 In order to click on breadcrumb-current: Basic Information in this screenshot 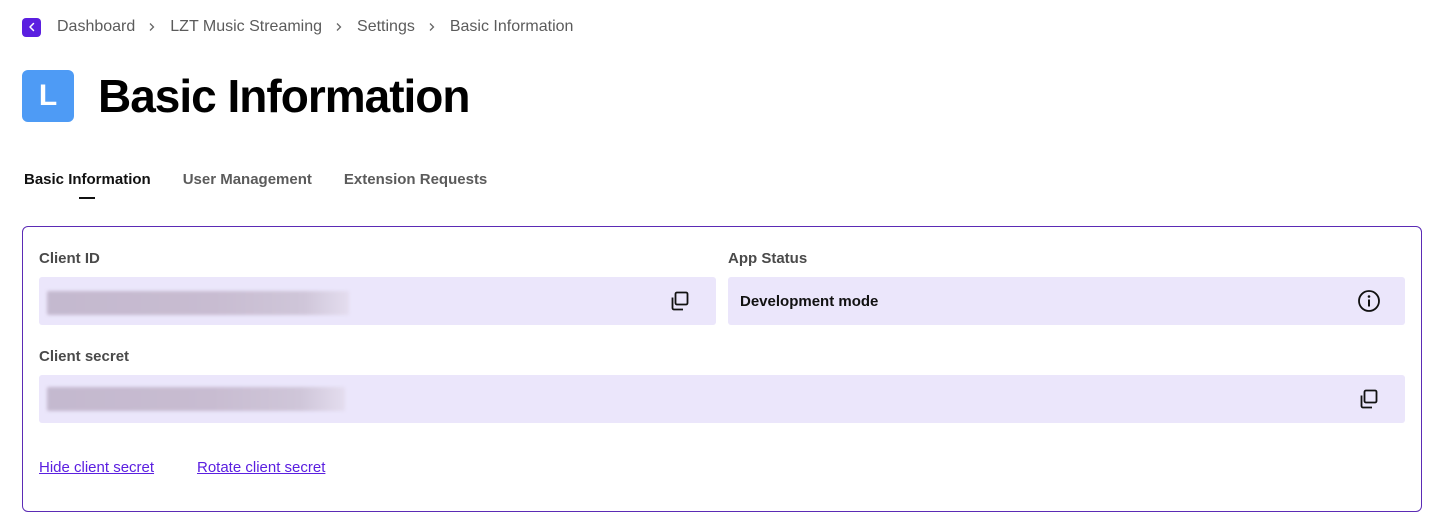, I will do `click(511, 26)`.